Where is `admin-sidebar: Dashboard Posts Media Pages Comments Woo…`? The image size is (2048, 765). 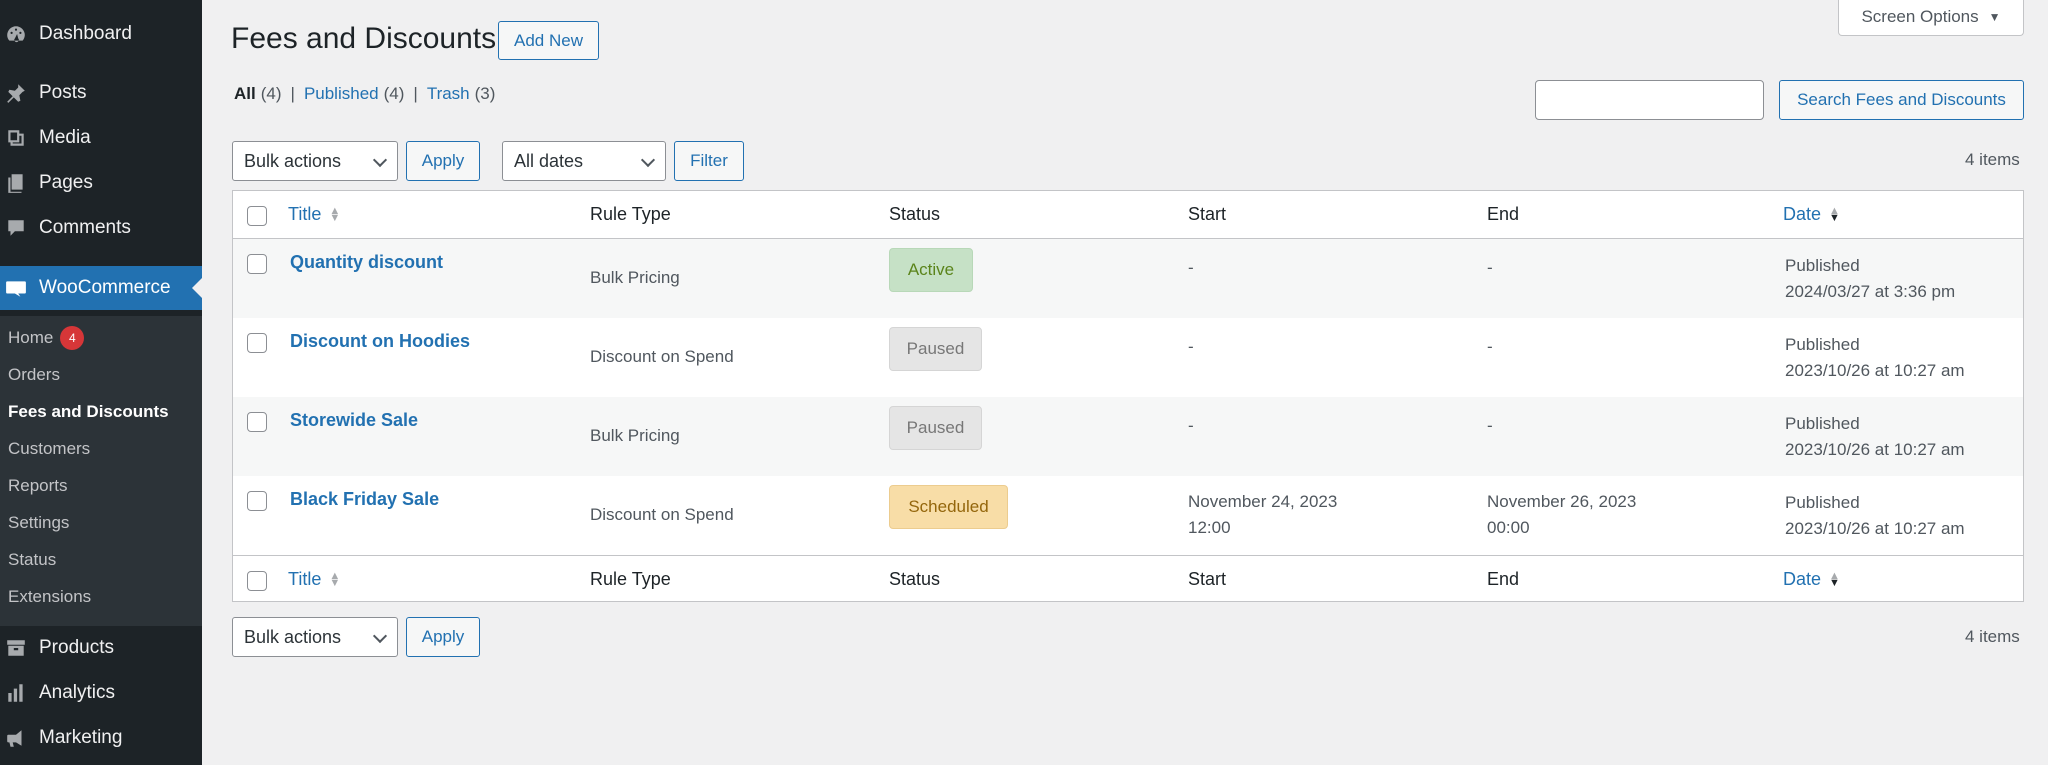 admin-sidebar: Dashboard Posts Media Pages Comments Woo… is located at coordinates (101, 382).